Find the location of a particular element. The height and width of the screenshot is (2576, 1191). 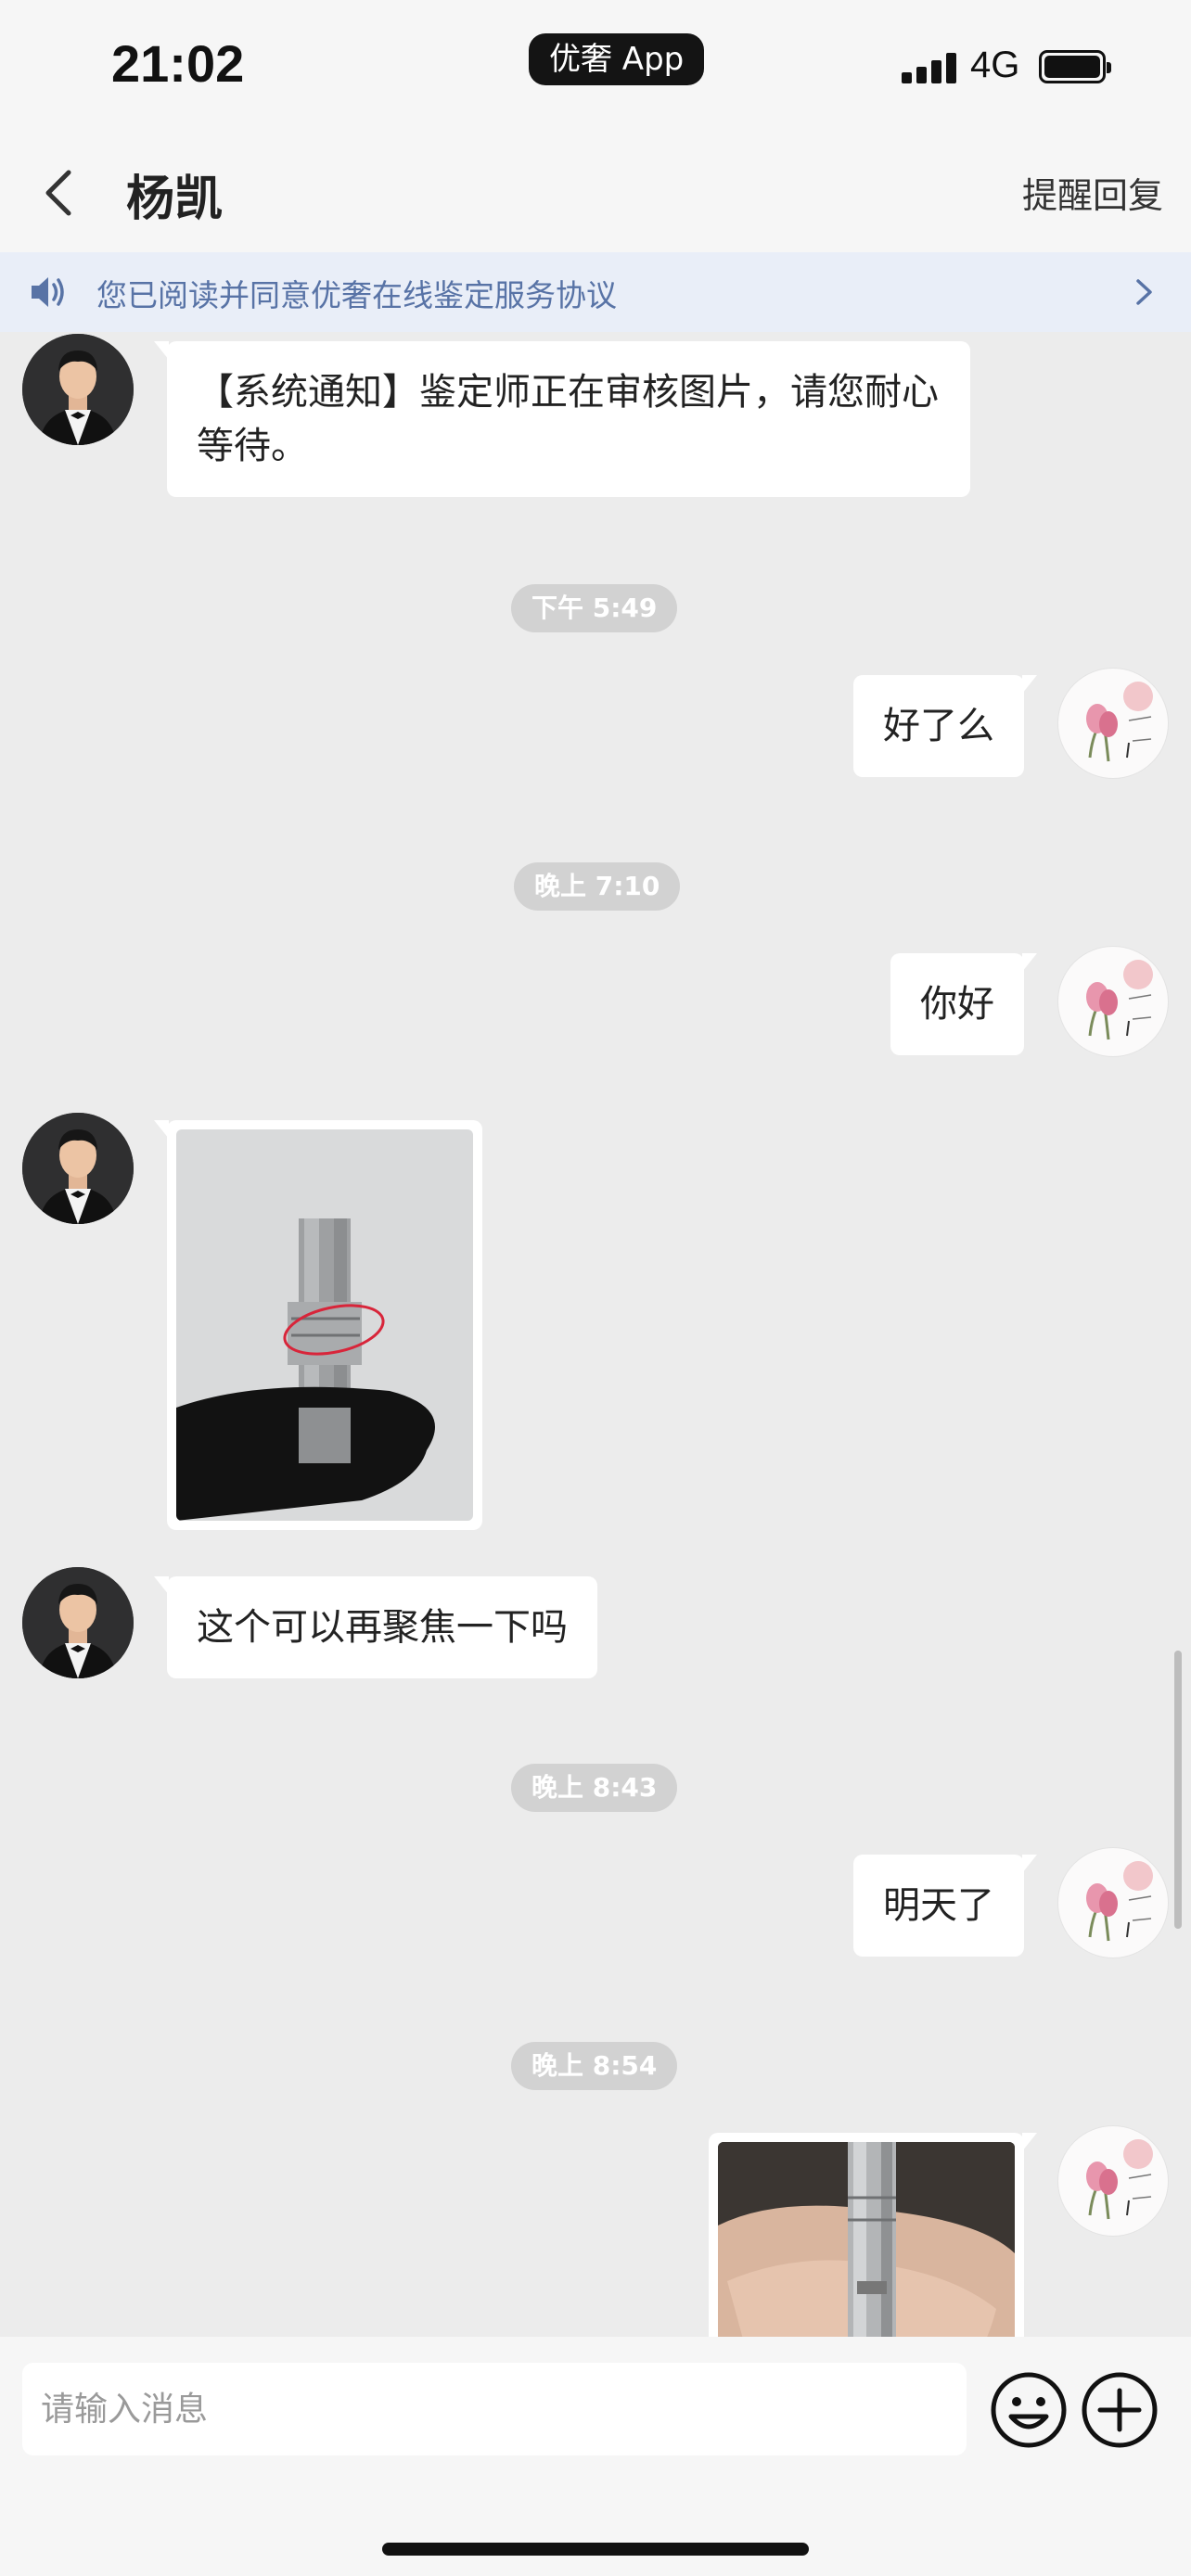

agreement-notice: 您已阅读并同意优奢在线鉴定服务协议 is located at coordinates (595, 292).